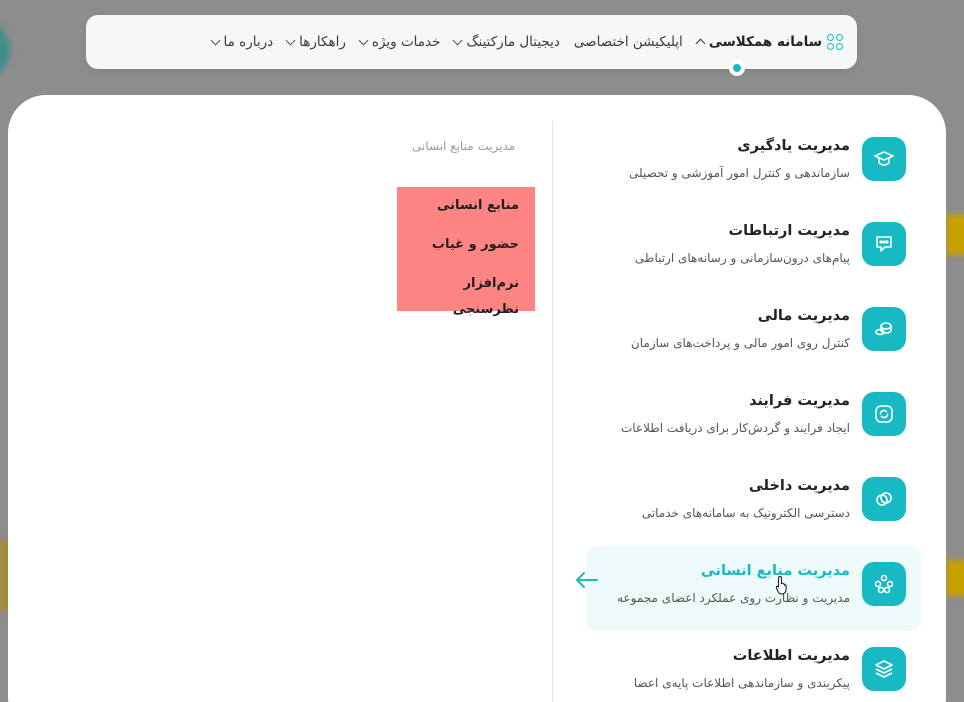 This screenshot has height=702, width=964. What do you see at coordinates (884, 329) in the screenshot?
I see `coins-icon` at bounding box center [884, 329].